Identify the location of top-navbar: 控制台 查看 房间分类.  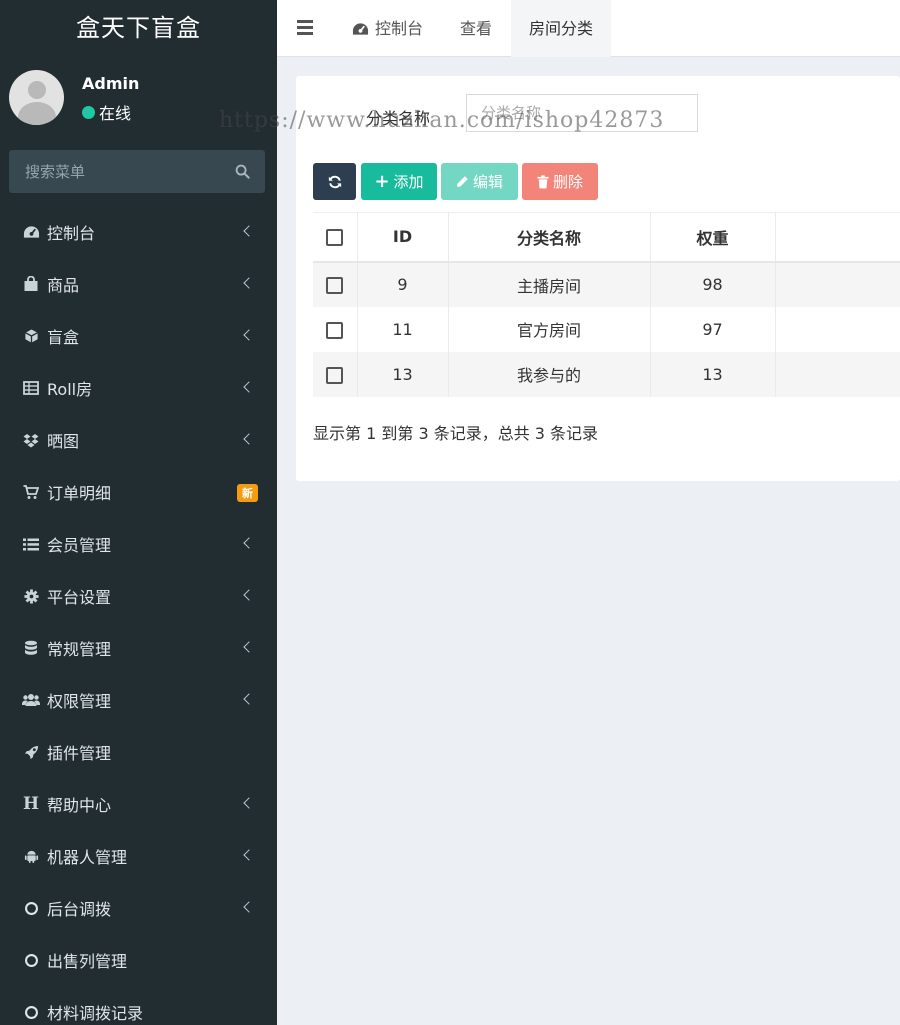
(588, 28).